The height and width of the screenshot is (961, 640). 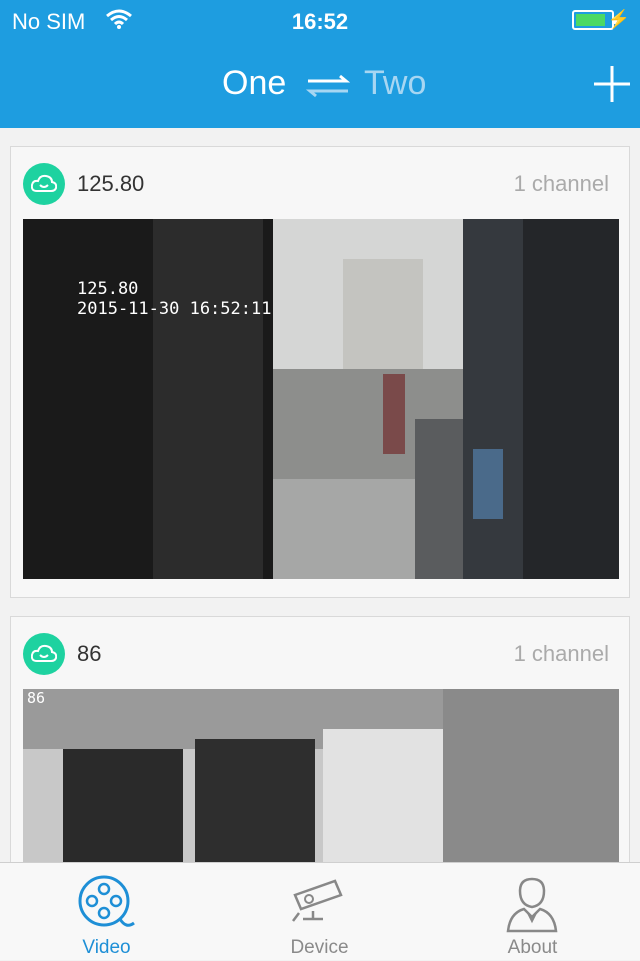 I want to click on segment-one: One, so click(x=254, y=83).